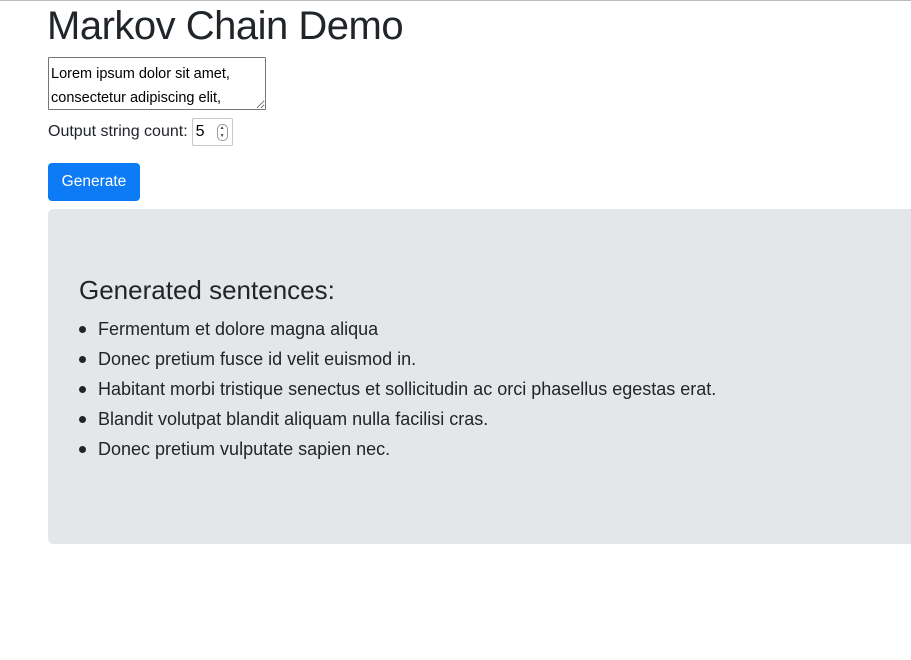 This screenshot has width=911, height=660. I want to click on spinner-up-icon: ▲, so click(222, 128).